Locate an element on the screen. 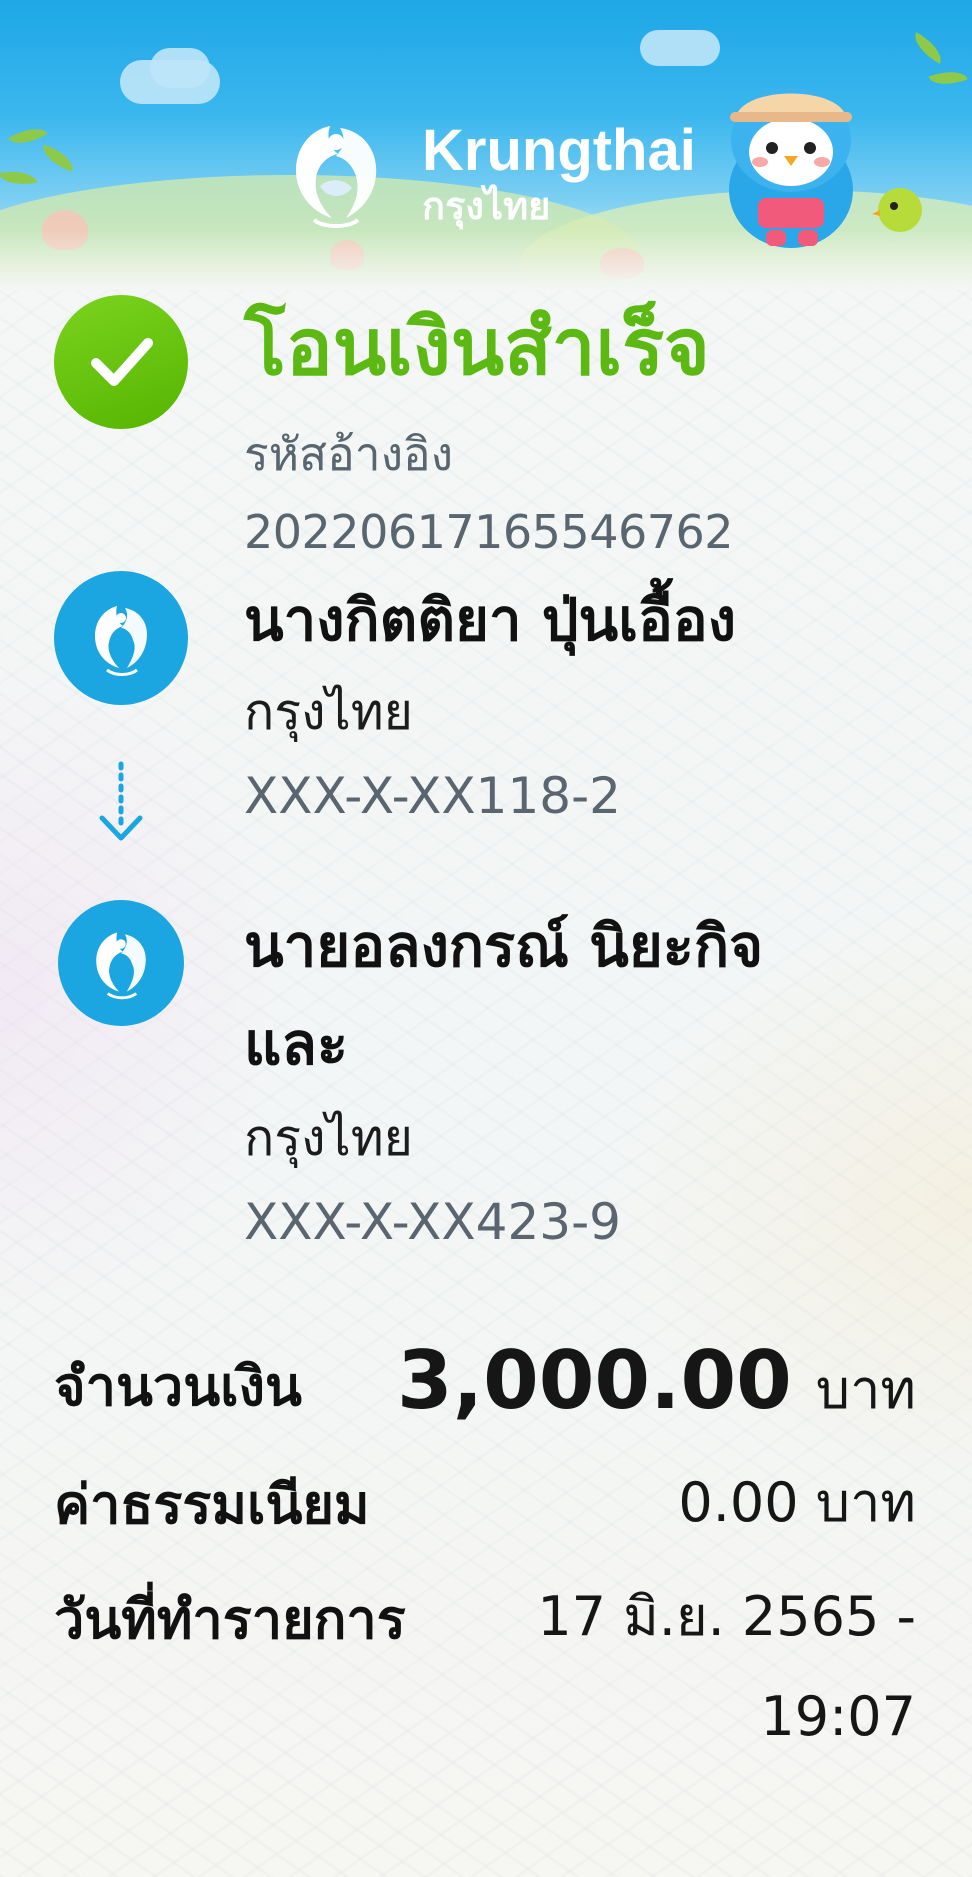  check-icon is located at coordinates (122, 362).